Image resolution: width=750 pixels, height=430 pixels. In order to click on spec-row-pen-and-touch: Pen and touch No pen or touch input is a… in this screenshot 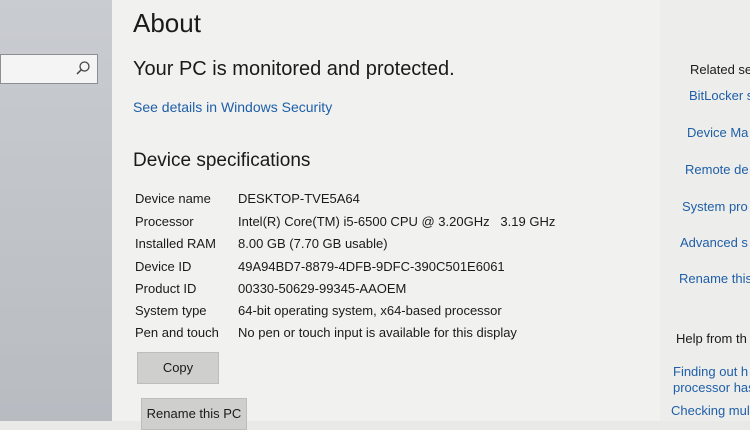, I will do `click(395, 336)`.